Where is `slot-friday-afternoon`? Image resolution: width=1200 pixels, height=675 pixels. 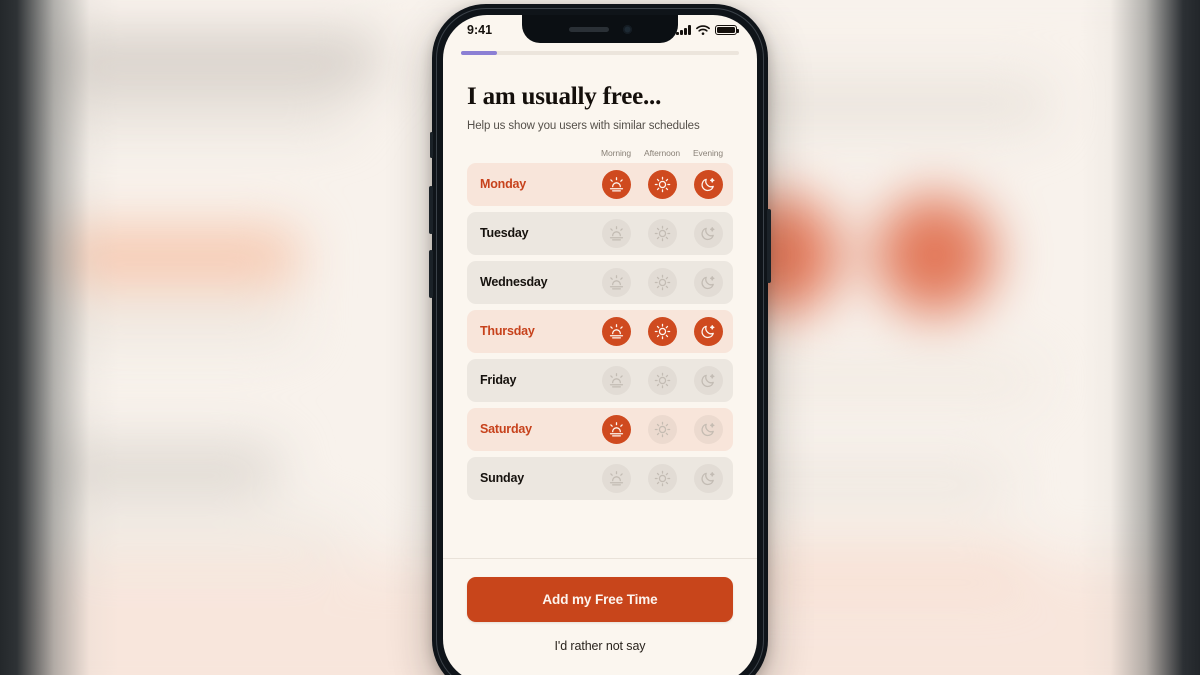 slot-friday-afternoon is located at coordinates (662, 380).